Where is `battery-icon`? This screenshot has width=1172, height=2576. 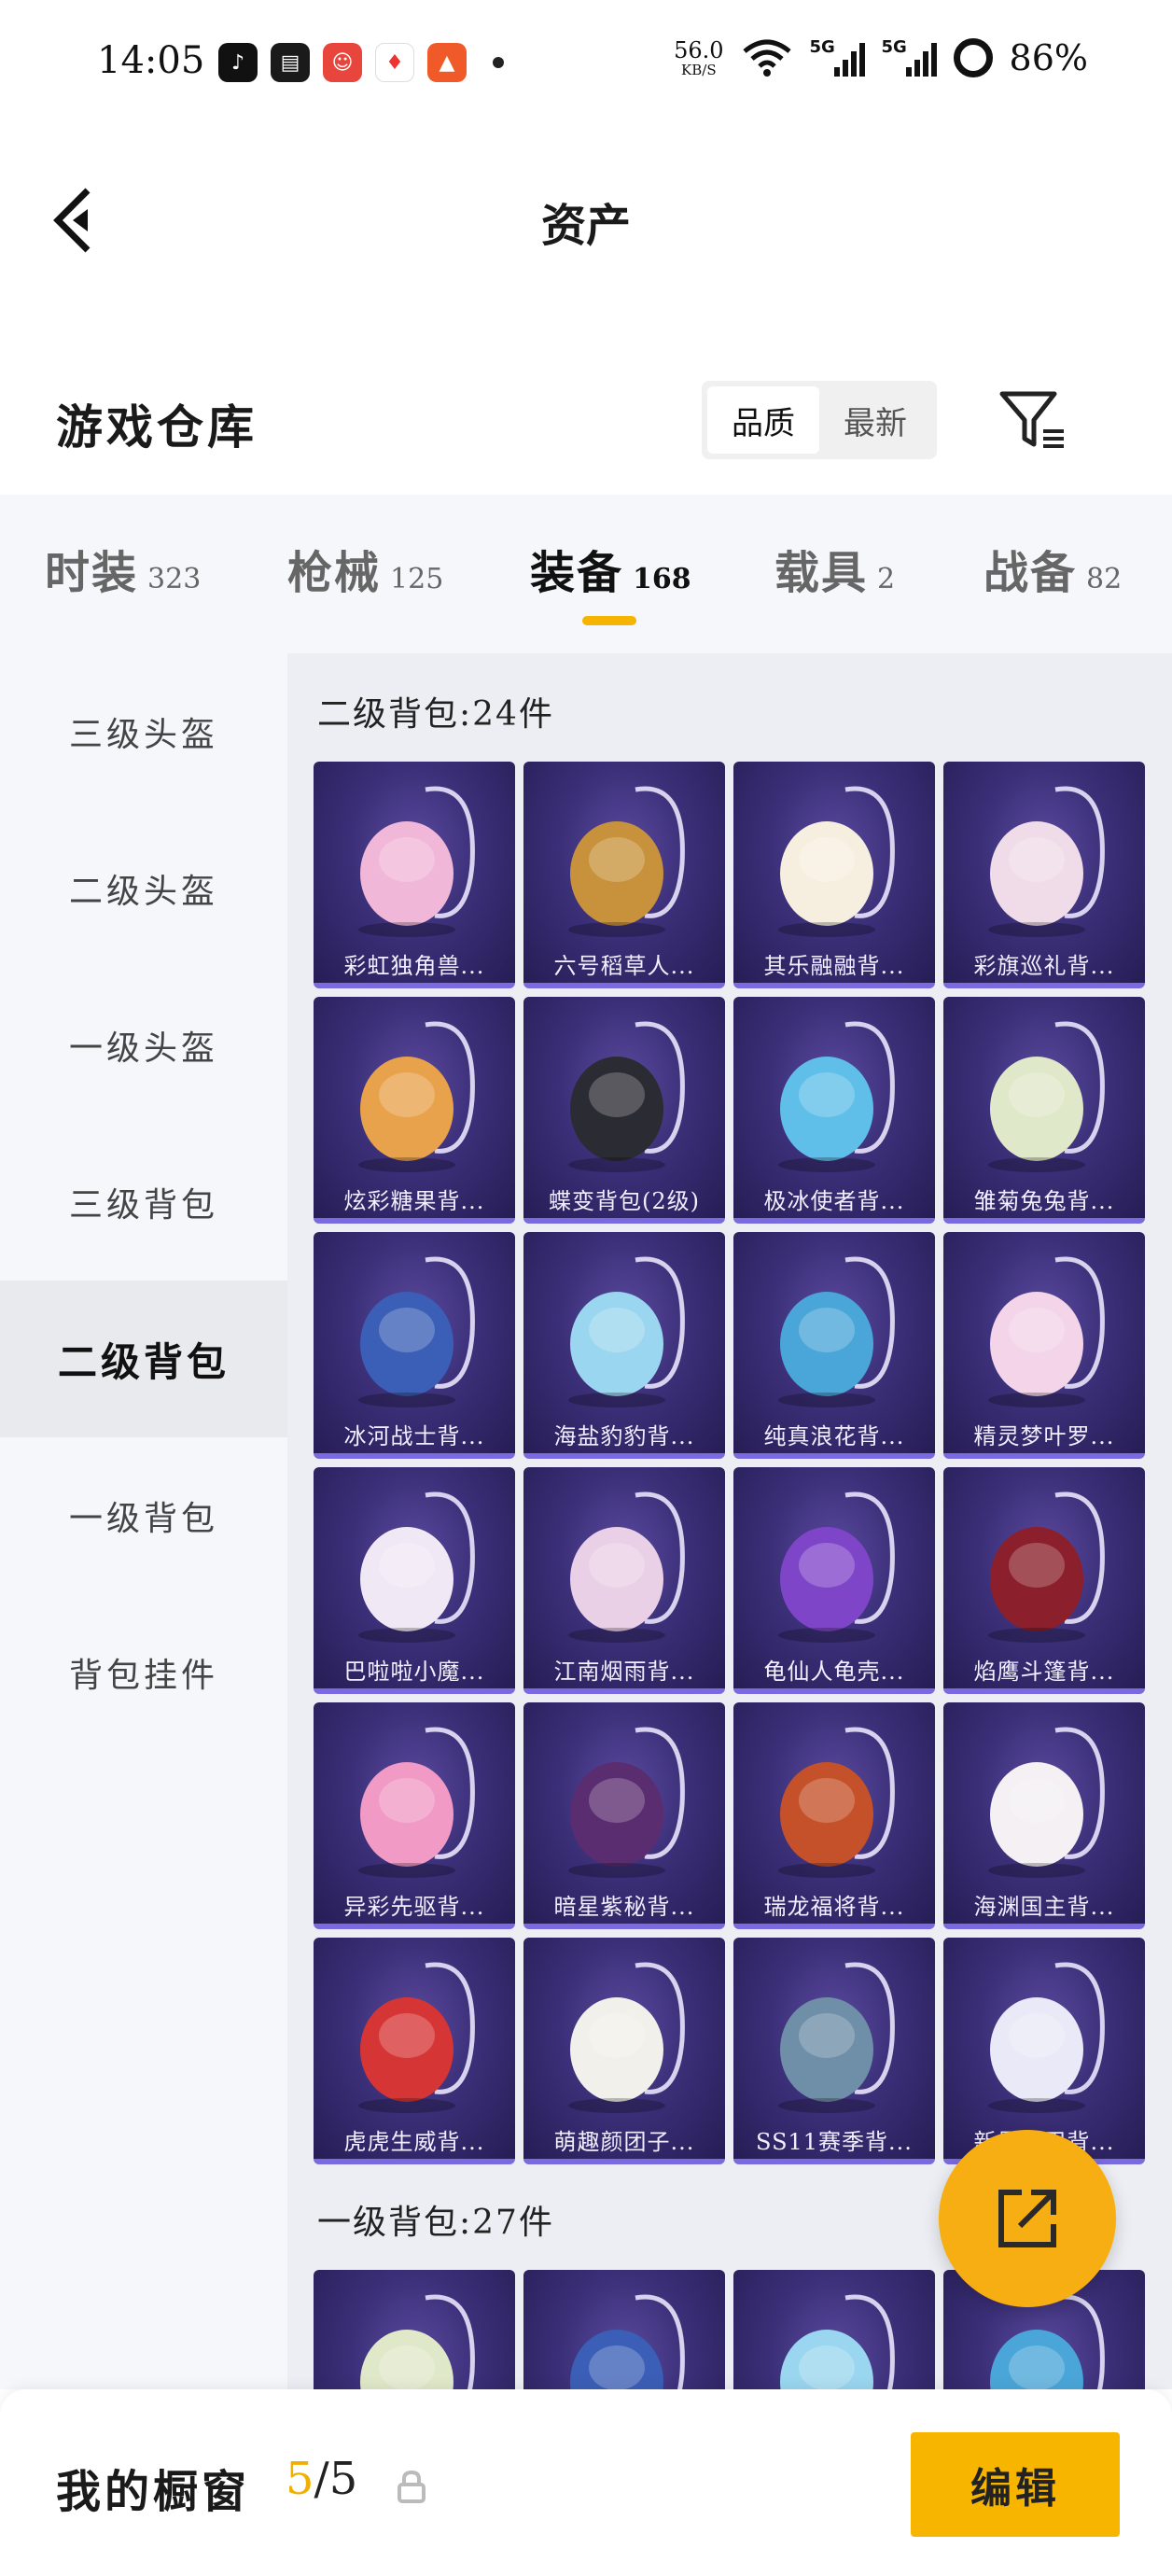
battery-icon is located at coordinates (973, 57).